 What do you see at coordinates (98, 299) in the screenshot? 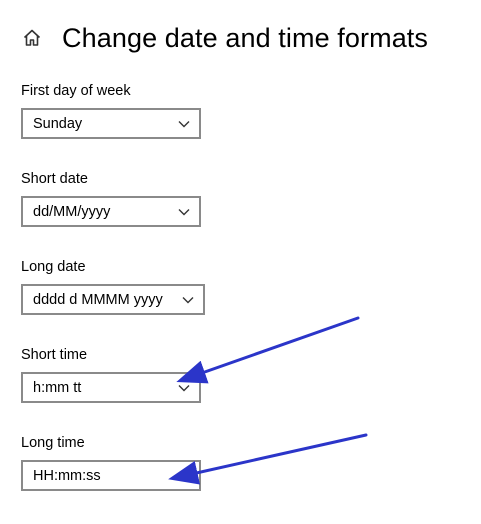
I see `long-date-value: dddd d MMMM yyyy` at bounding box center [98, 299].